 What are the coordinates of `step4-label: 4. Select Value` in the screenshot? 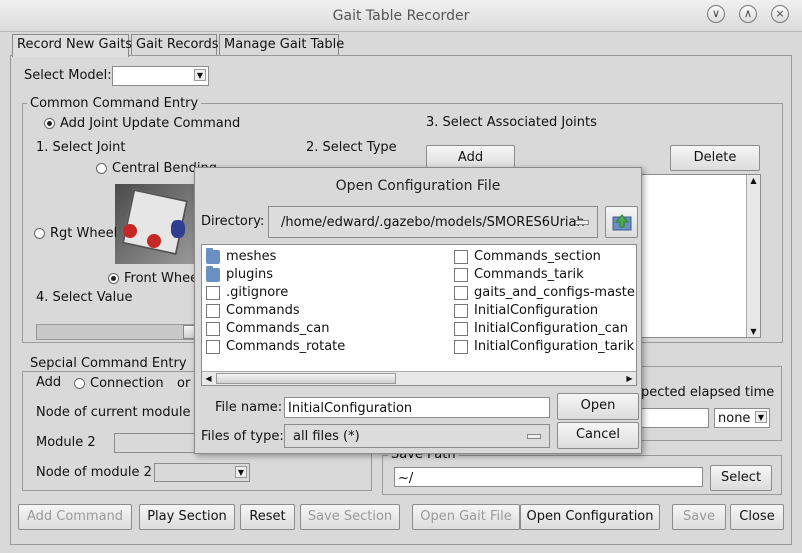 It's located at (84, 297).